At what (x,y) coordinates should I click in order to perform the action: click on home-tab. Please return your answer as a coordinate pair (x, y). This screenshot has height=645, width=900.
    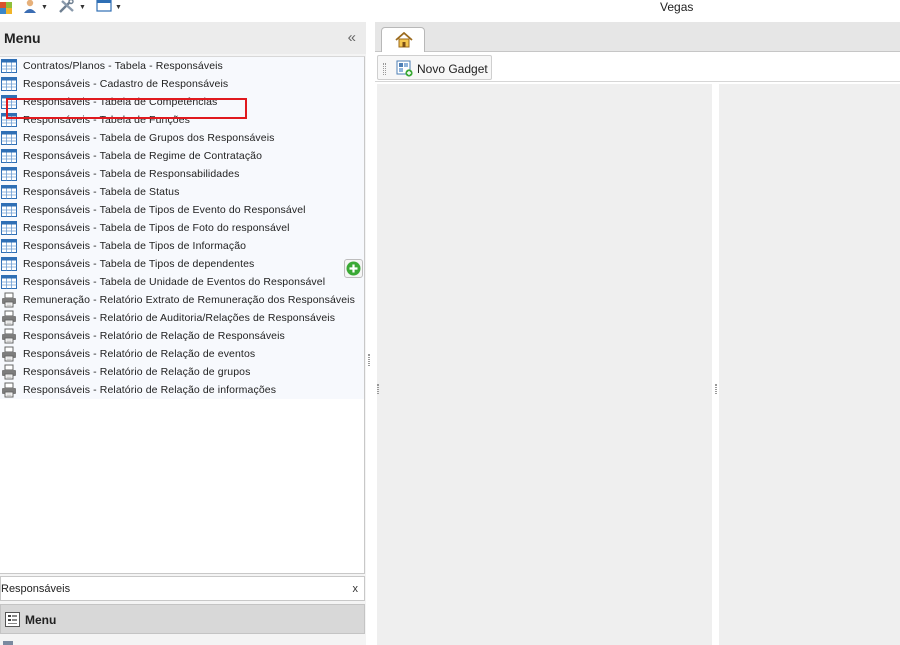
    Looking at the image, I should click on (403, 40).